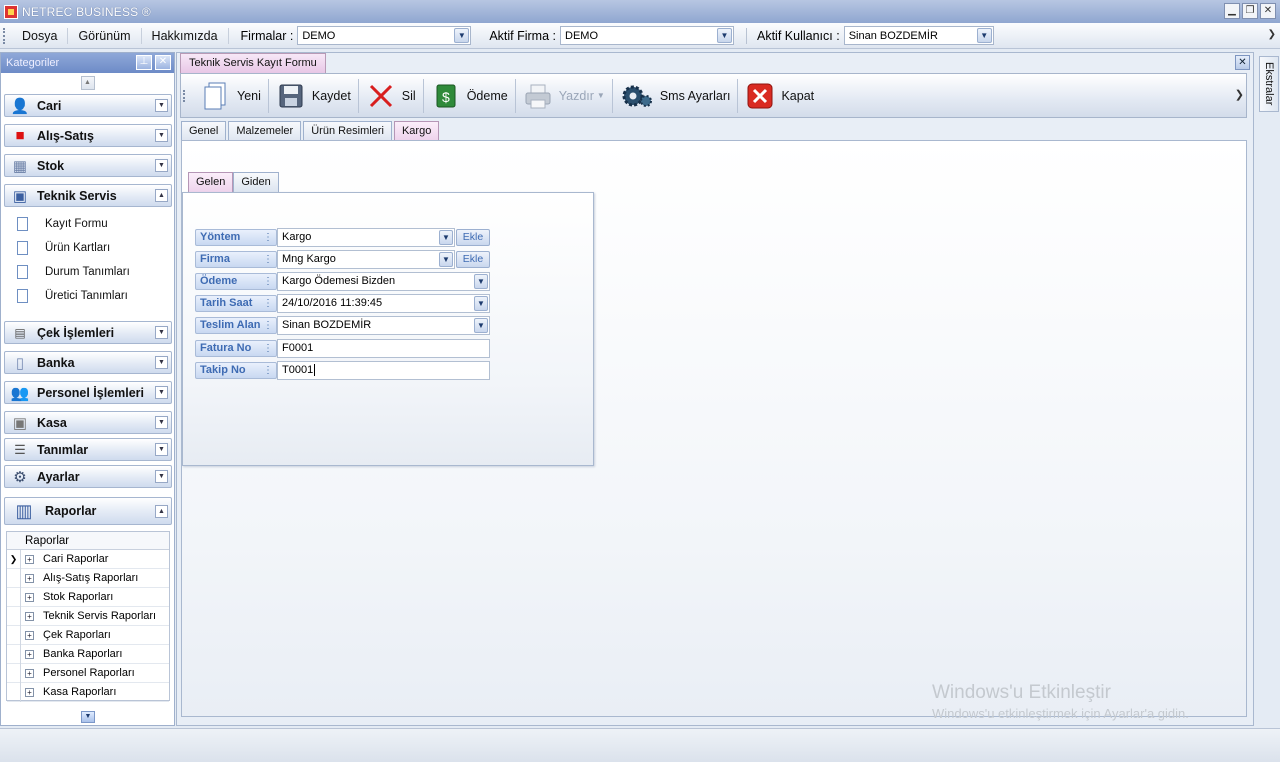 The width and height of the screenshot is (1280, 762). Describe the element at coordinates (383, 325) in the screenshot. I see `teslim-combo: Sinan BOZDEMİR ▼` at that location.